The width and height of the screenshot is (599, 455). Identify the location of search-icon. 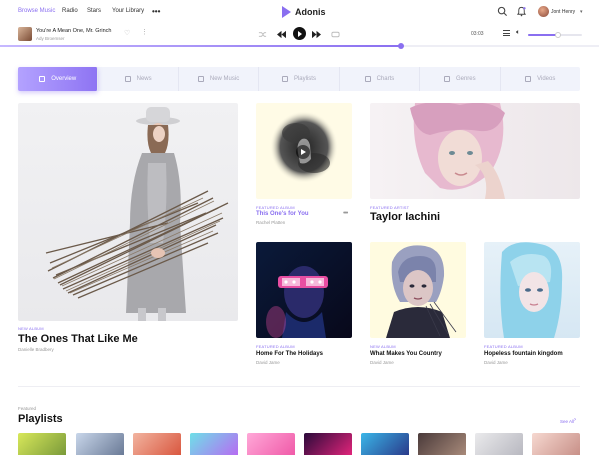
(502, 11).